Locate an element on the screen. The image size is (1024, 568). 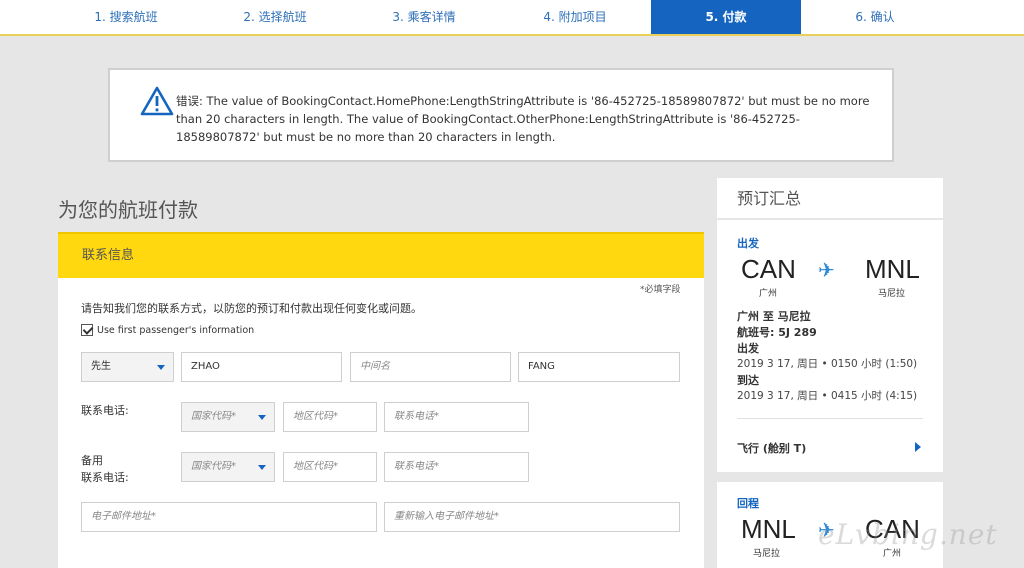
outbound-from-code: CAN is located at coordinates (768, 269).